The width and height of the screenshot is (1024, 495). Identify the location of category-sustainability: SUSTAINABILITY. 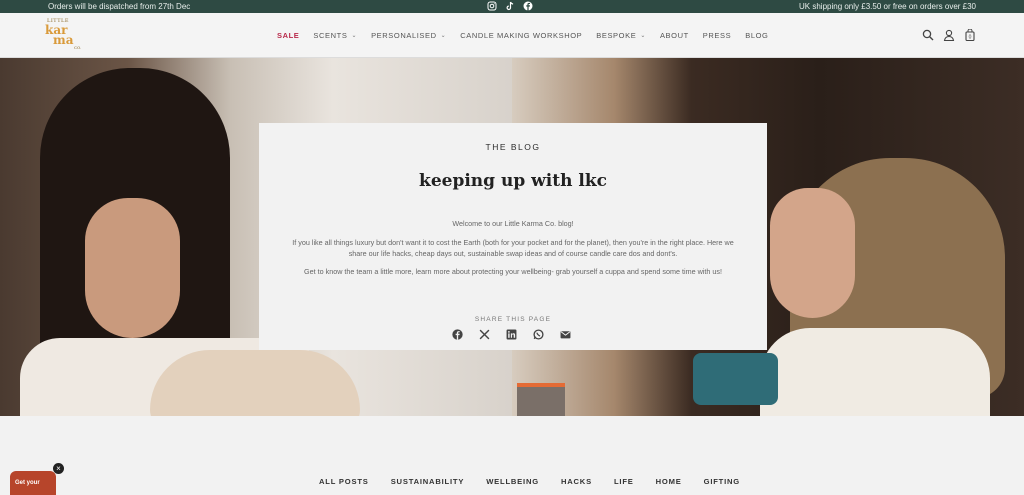
(428, 481).